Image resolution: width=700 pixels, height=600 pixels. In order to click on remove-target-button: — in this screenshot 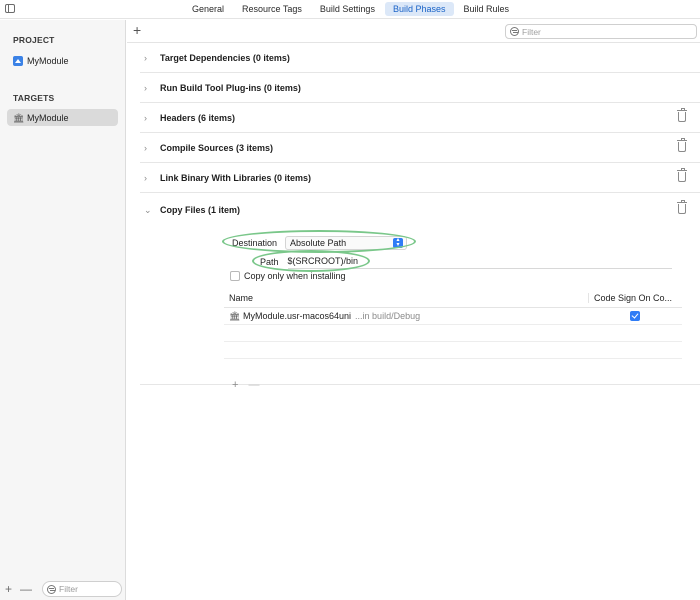, I will do `click(26, 589)`.